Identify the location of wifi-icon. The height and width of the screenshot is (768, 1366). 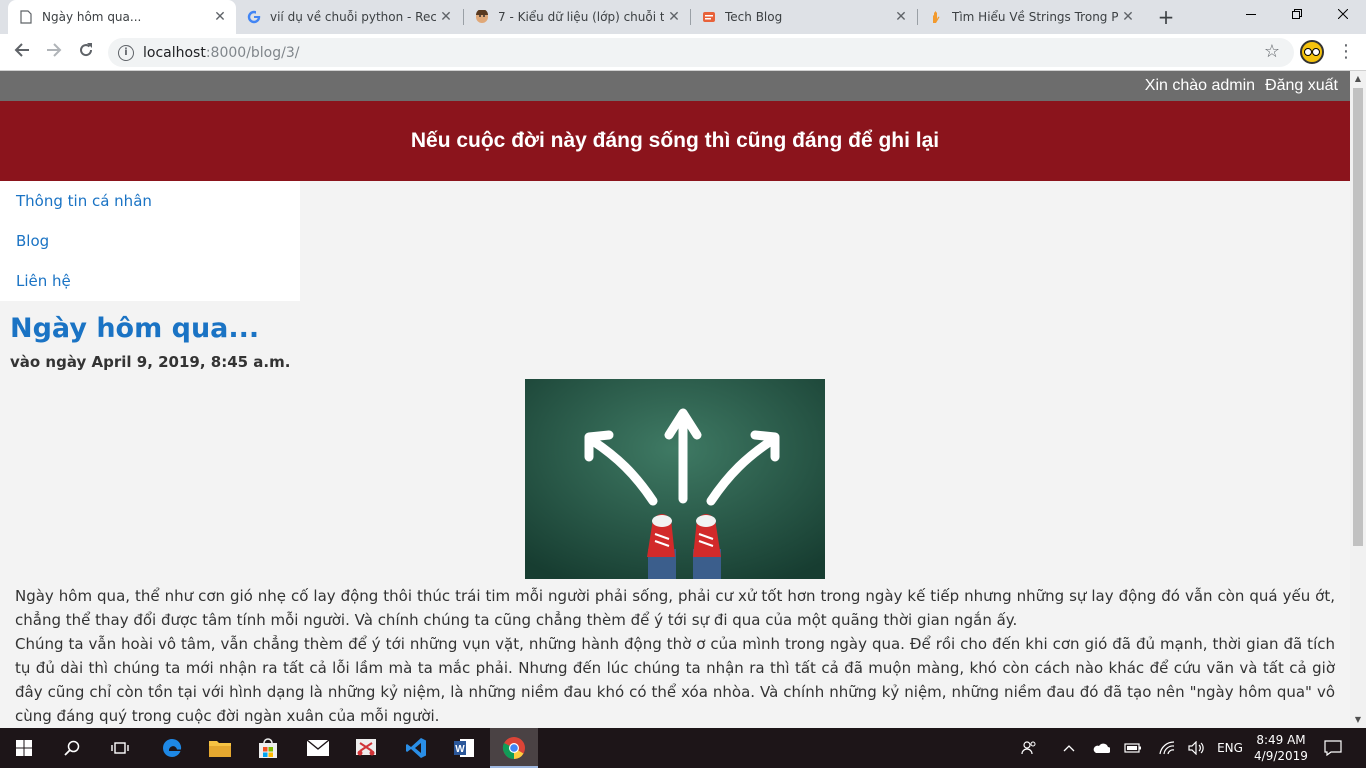
(1167, 748).